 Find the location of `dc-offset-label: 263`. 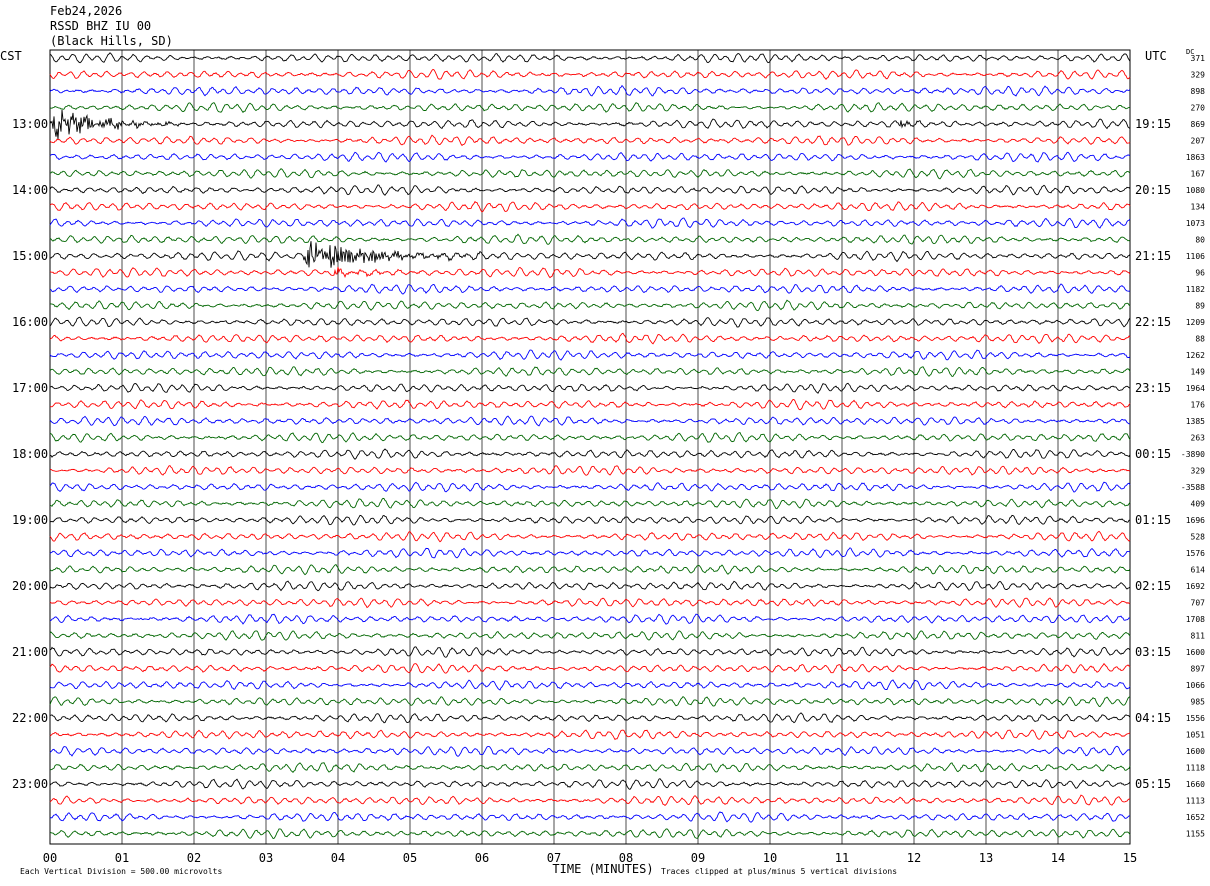

dc-offset-label: 263 is located at coordinates (1198, 438).